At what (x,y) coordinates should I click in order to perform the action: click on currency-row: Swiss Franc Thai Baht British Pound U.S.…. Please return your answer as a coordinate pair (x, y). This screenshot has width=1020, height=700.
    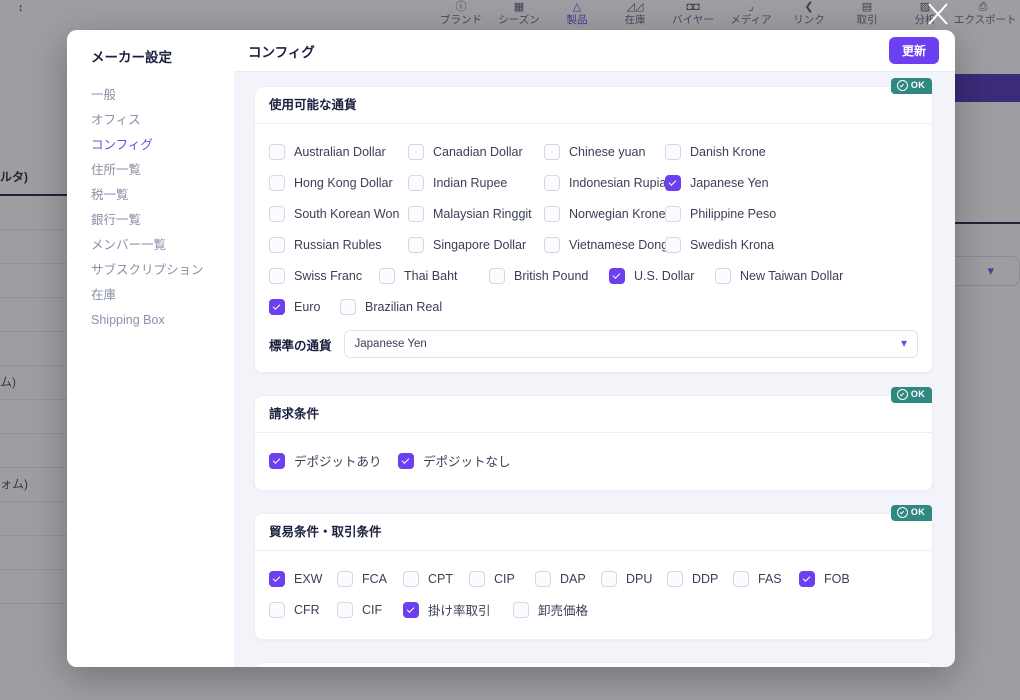
    Looking at the image, I should click on (593, 275).